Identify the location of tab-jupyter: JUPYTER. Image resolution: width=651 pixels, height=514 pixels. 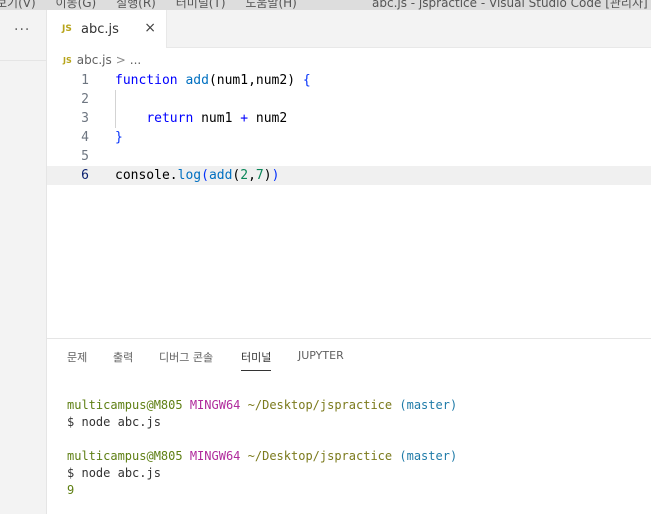
(321, 355).